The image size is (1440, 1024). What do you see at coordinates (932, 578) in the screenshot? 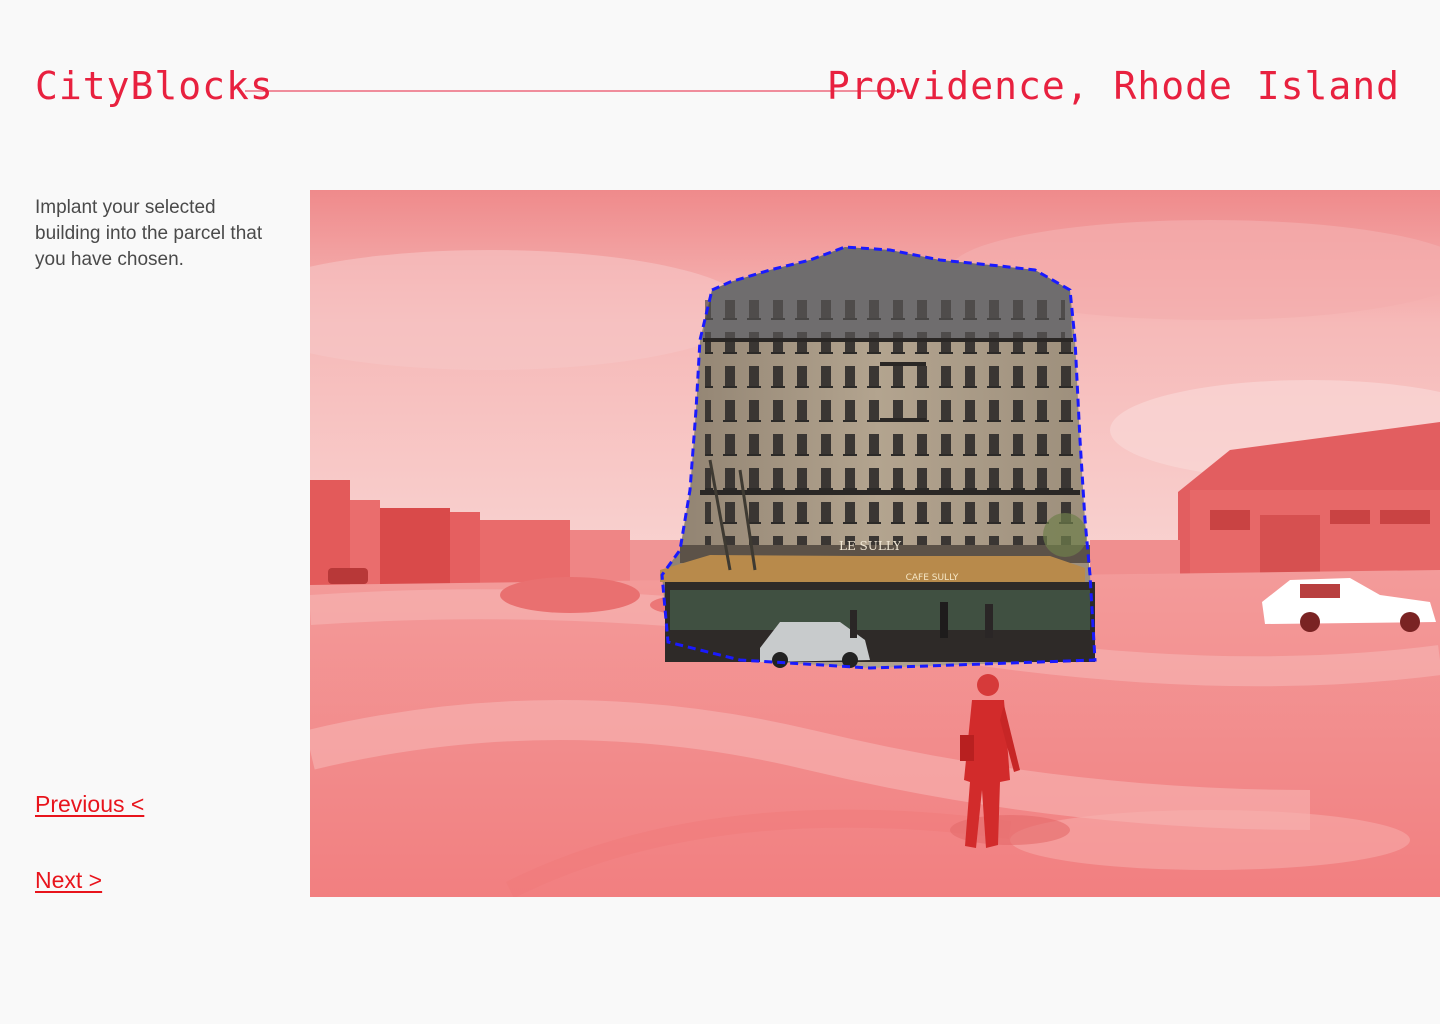
I see `awning-sign: CAFE SULLY` at bounding box center [932, 578].